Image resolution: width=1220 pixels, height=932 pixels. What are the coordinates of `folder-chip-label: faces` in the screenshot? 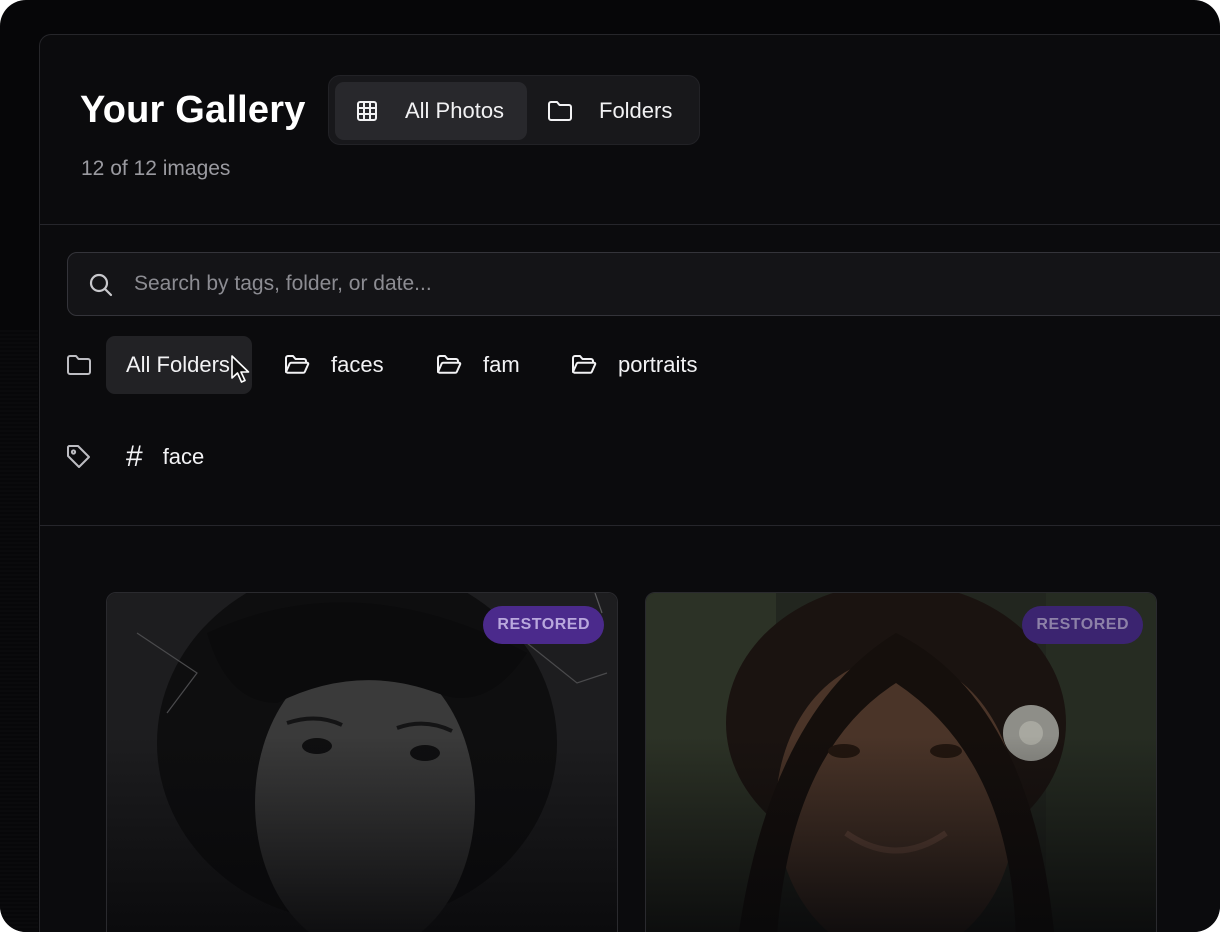 It's located at (357, 364).